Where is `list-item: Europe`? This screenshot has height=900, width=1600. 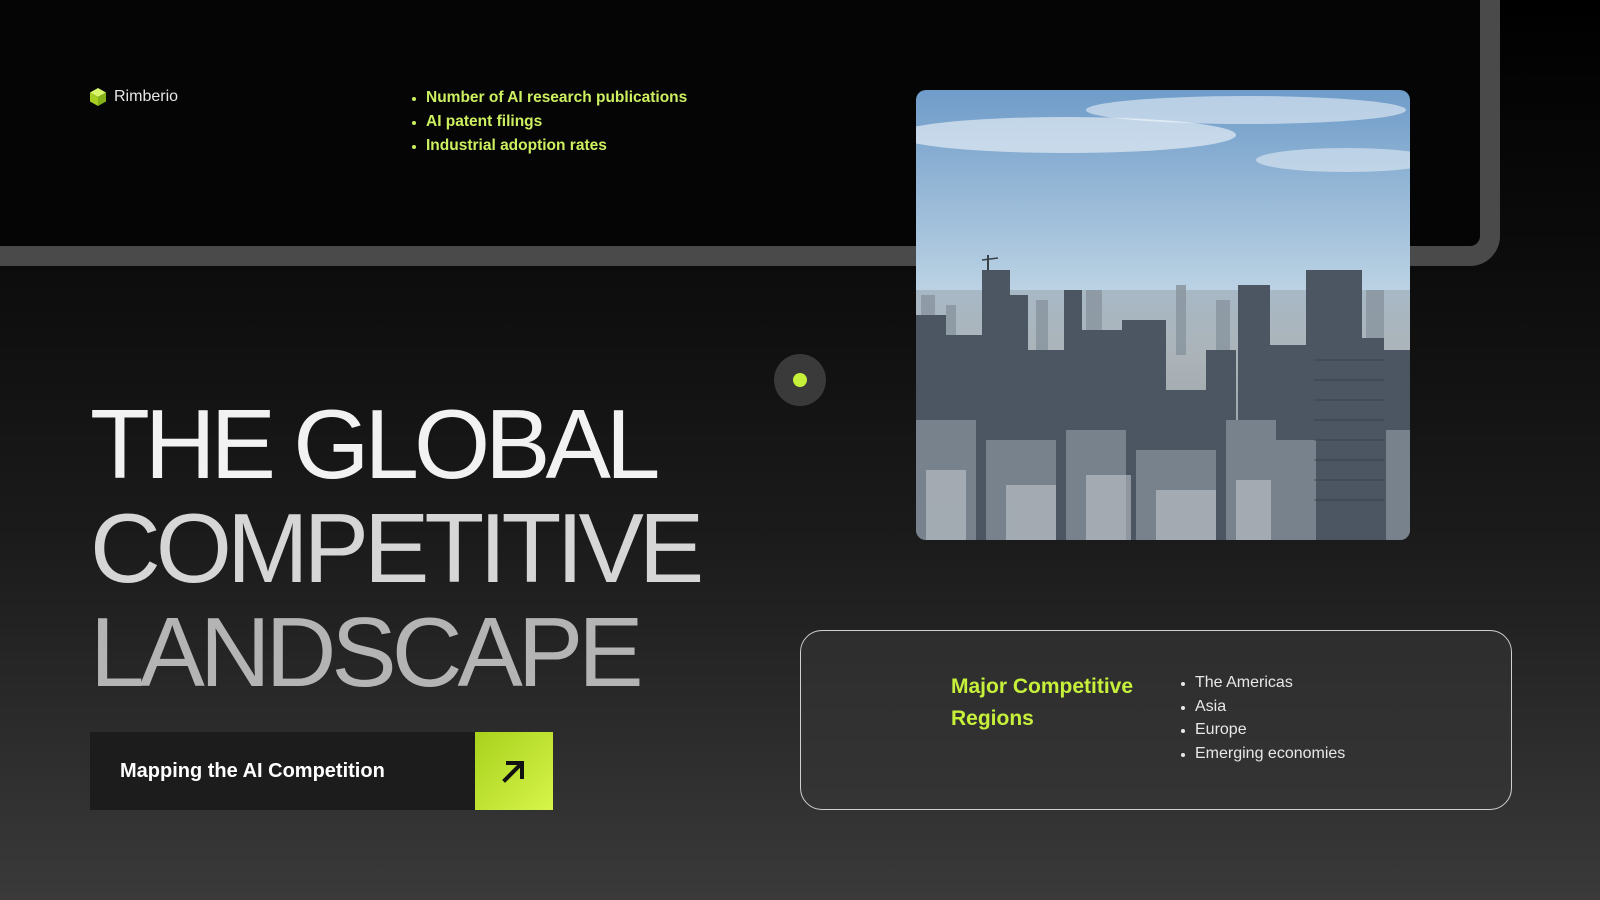
list-item: Europe is located at coordinates (1263, 730).